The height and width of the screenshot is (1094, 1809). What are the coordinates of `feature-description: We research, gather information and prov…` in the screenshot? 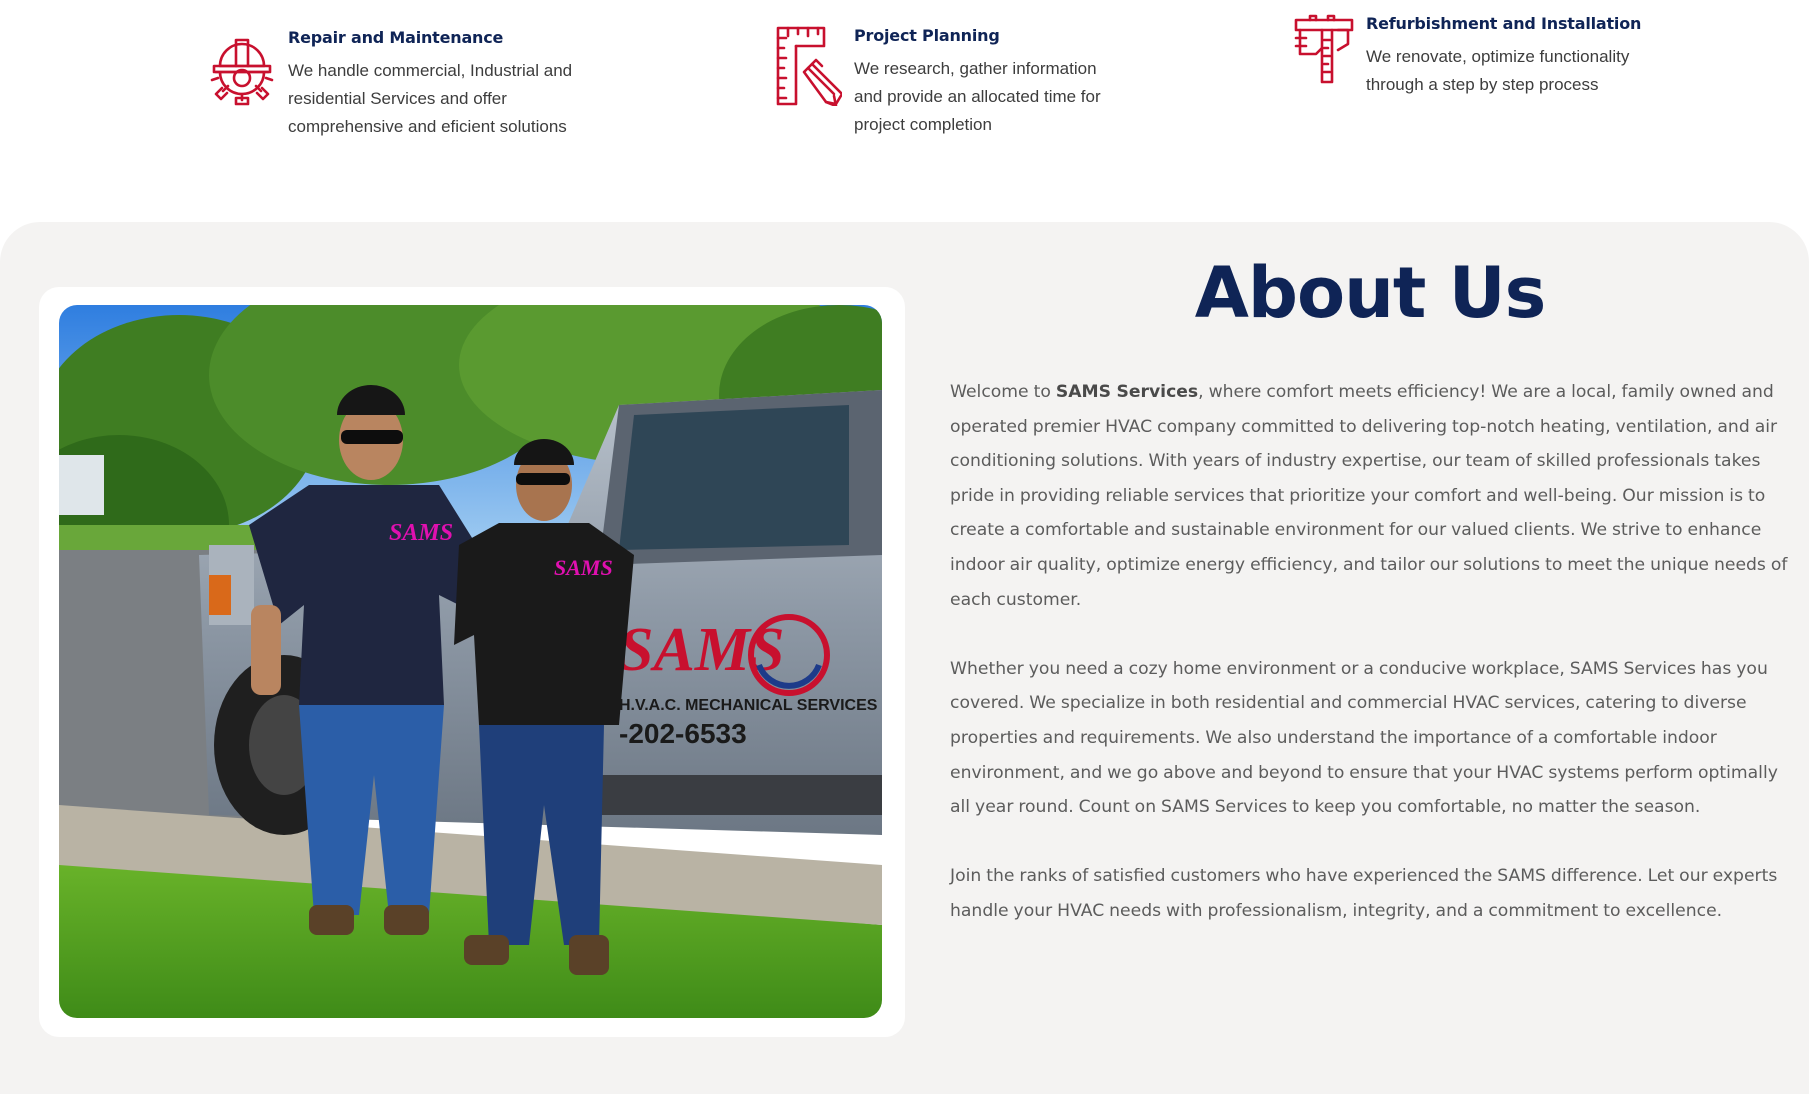 It's located at (977, 96).